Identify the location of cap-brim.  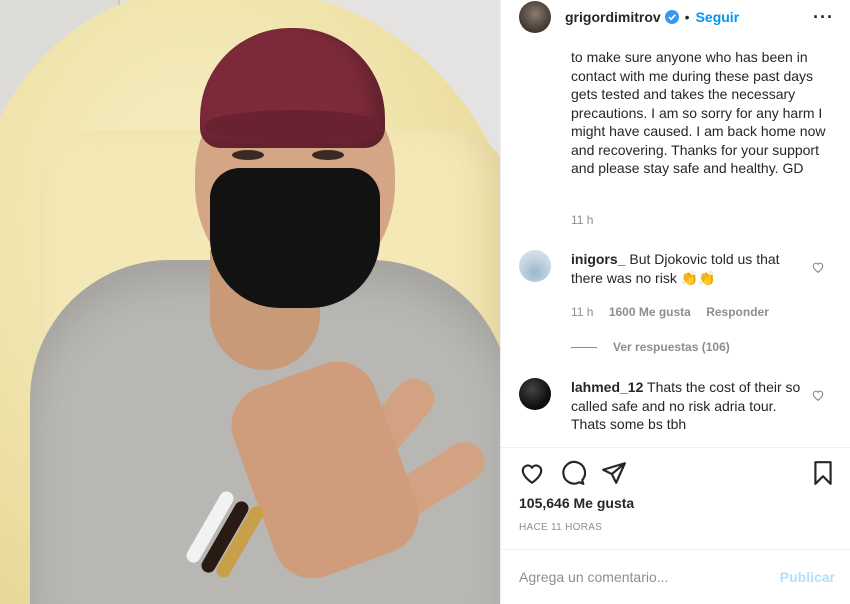
(294, 125).